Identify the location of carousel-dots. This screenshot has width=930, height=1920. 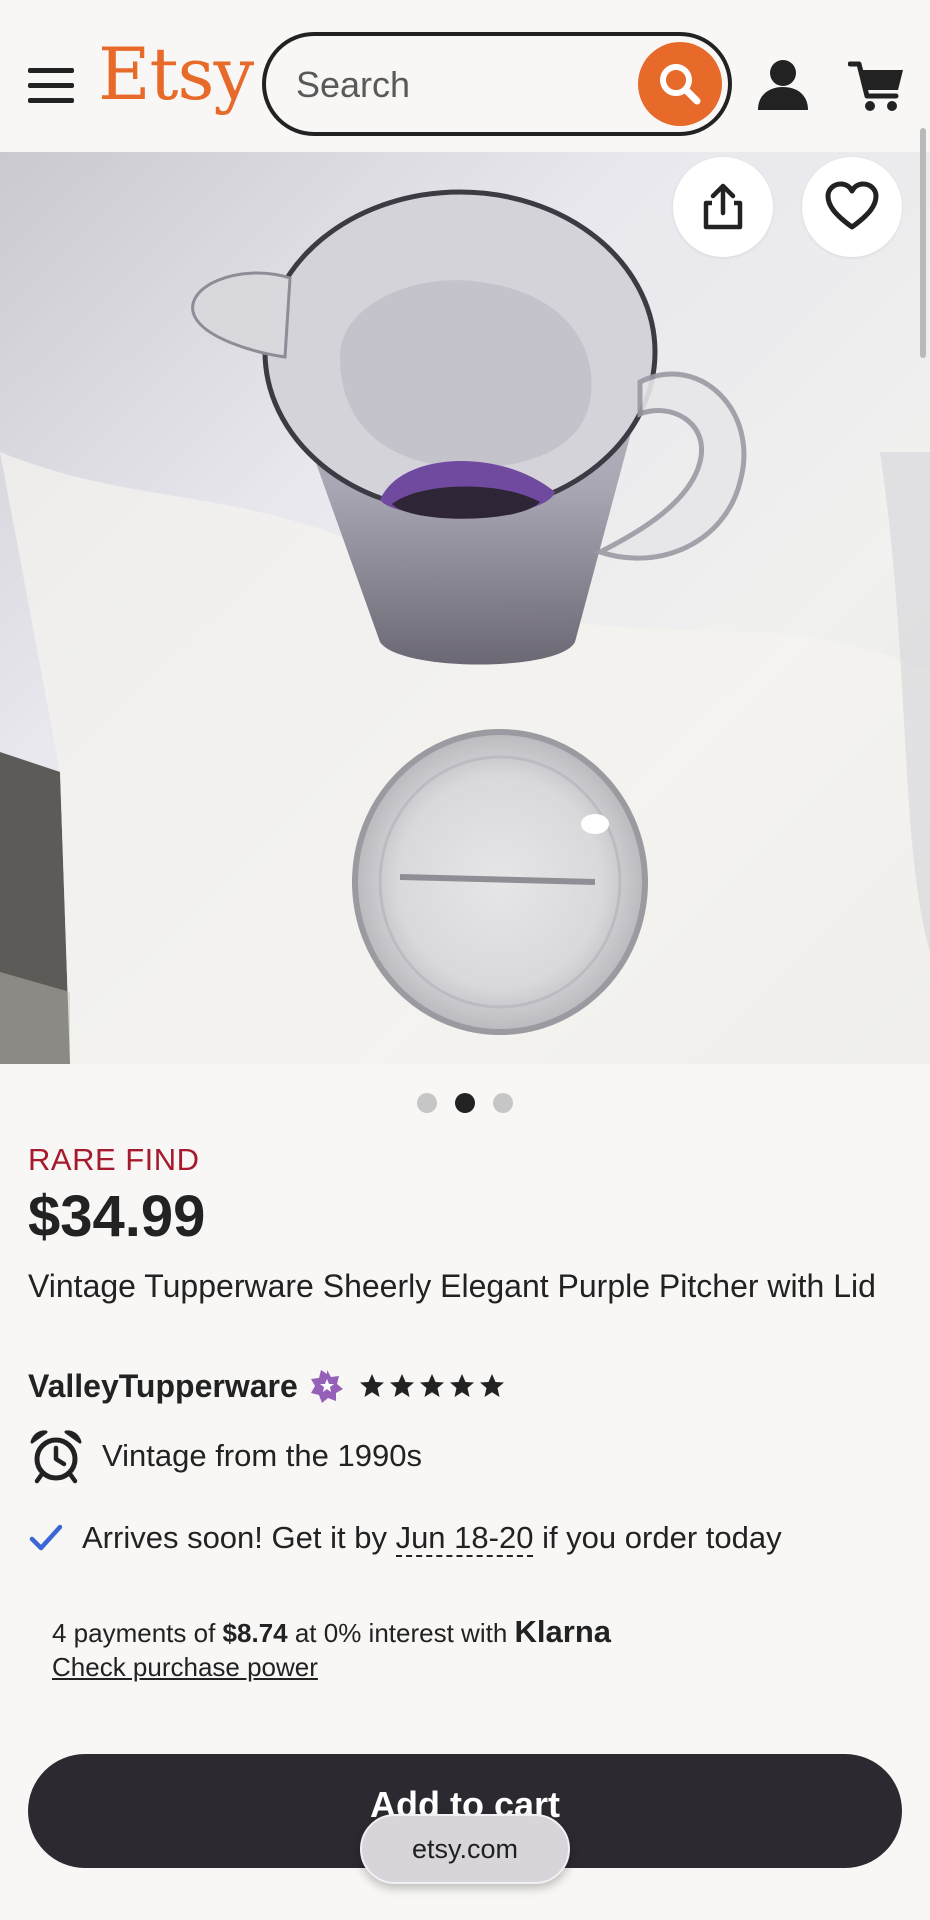
(465, 1103).